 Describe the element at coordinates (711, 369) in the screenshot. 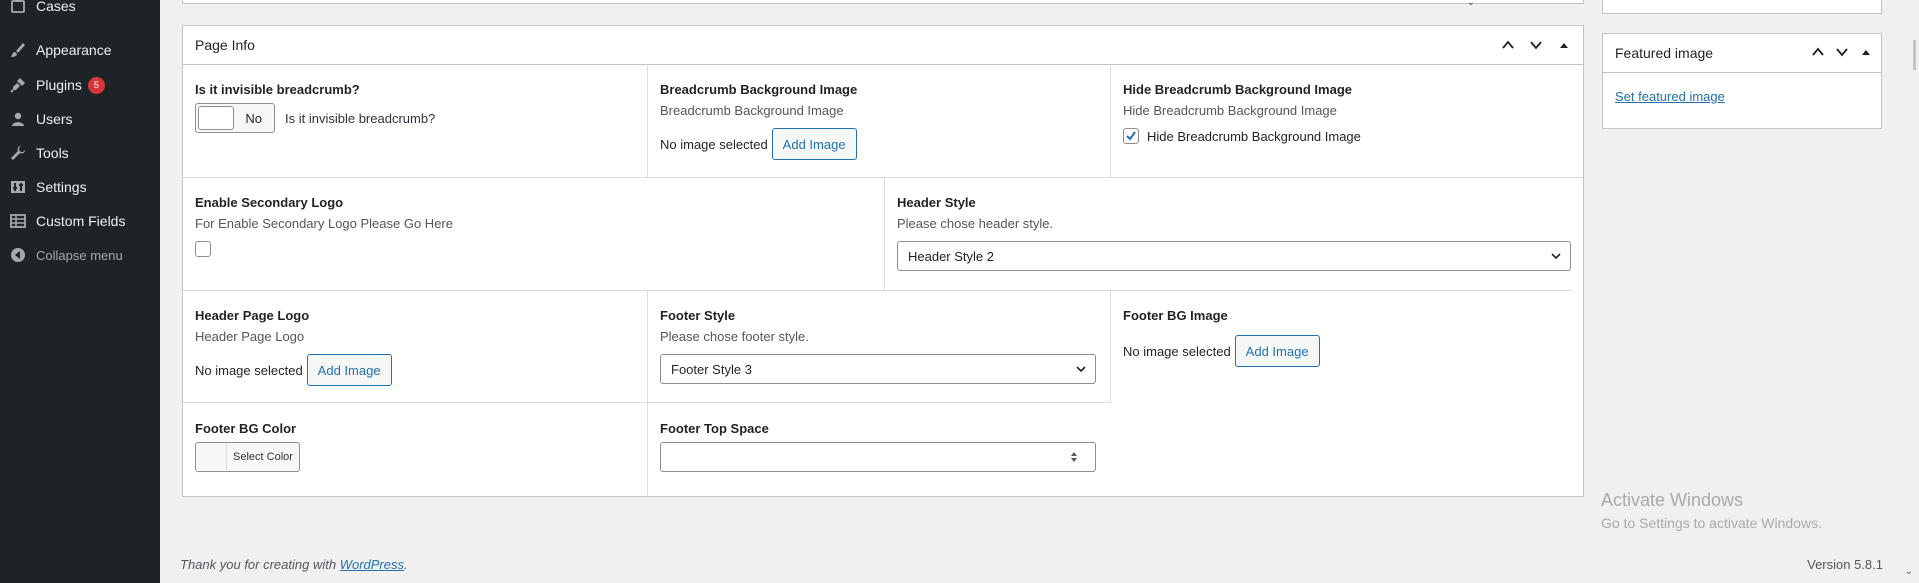

I see `select-value: Footer Style 3` at that location.